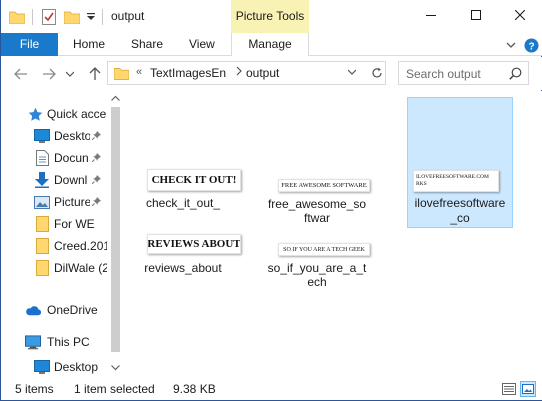 The image size is (542, 401). Describe the element at coordinates (34, 389) in the screenshot. I see `item-count: 5 items` at that location.